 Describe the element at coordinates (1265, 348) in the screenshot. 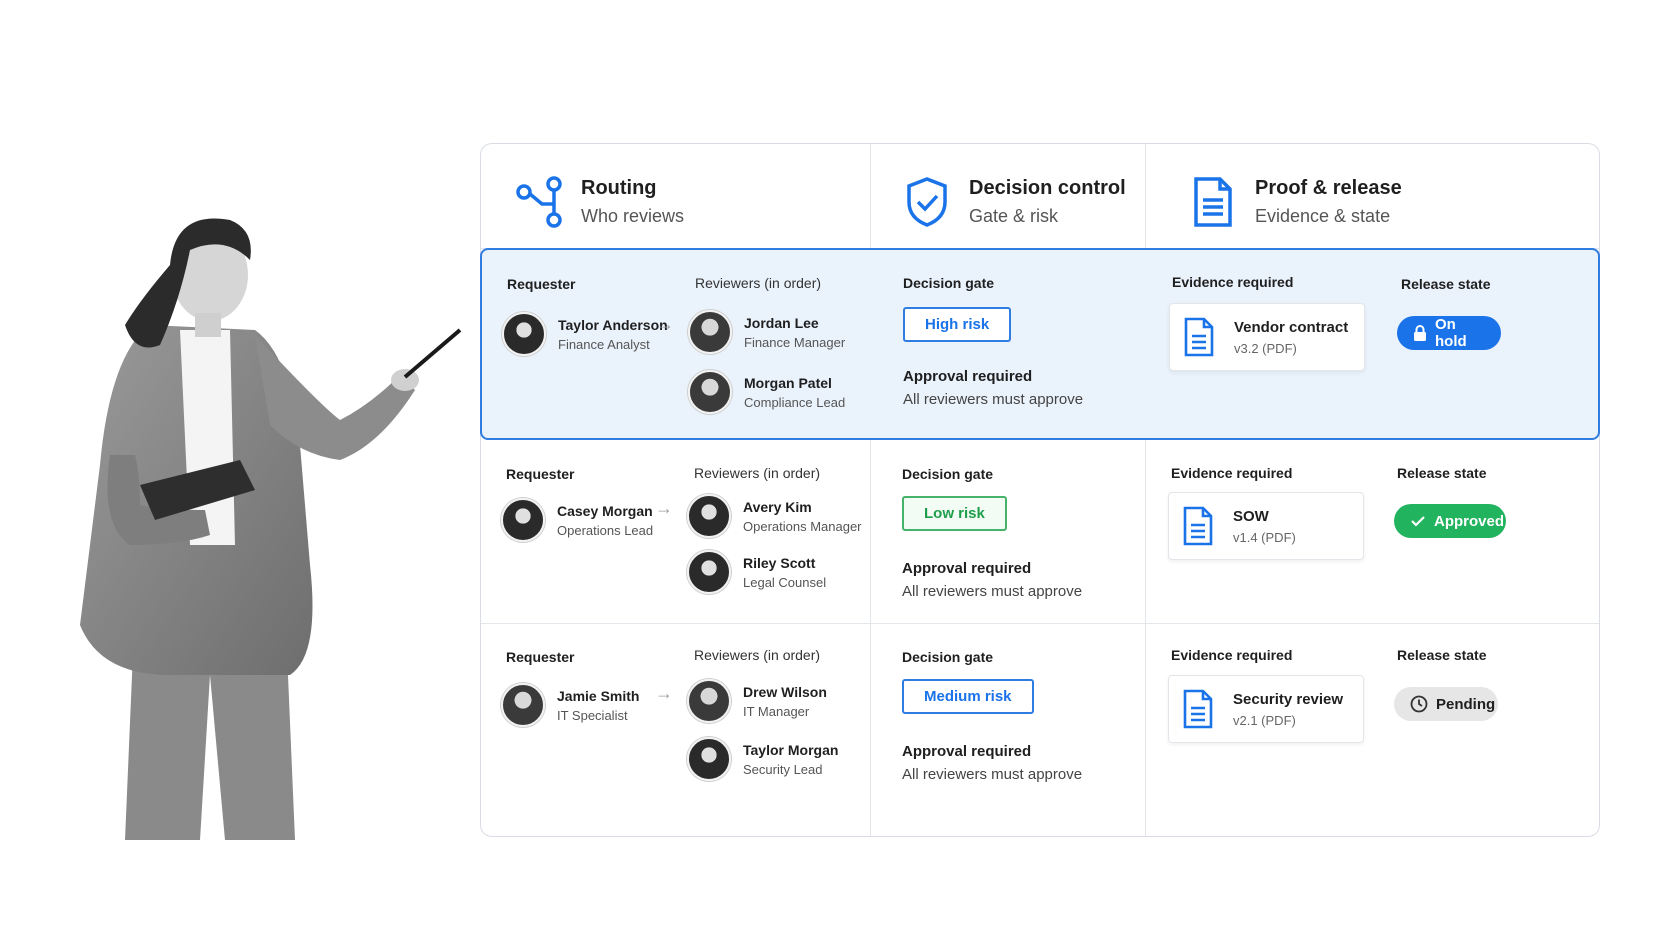

I see `evidence-version: v3.2 (PDF)` at that location.